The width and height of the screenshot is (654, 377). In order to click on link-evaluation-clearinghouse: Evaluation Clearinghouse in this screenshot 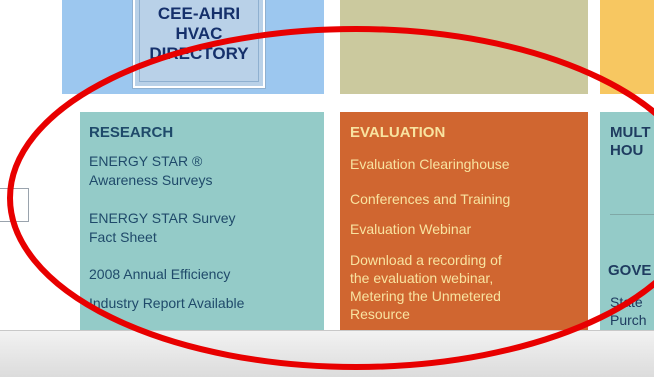, I will do `click(430, 164)`.